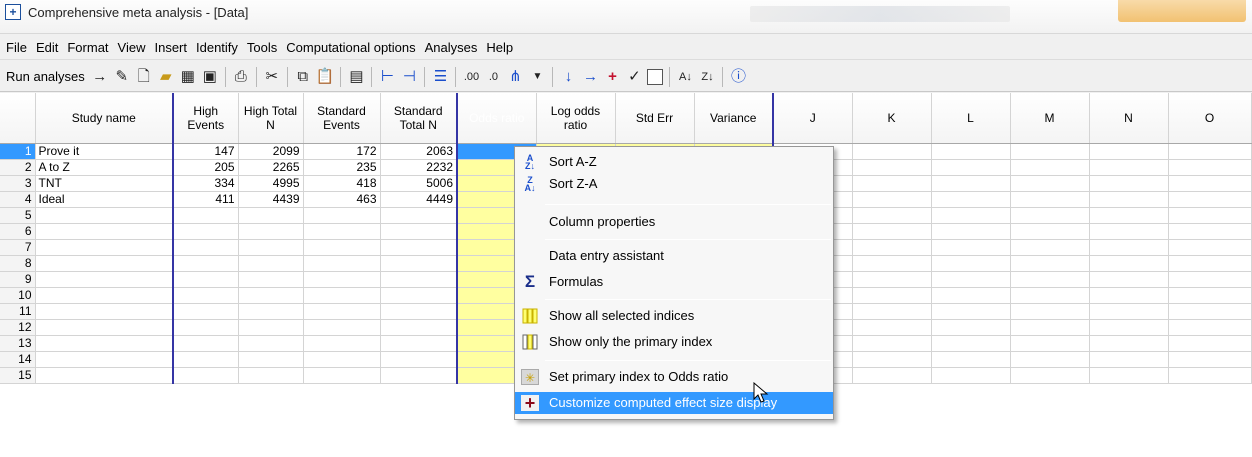 The height and width of the screenshot is (457, 1252). What do you see at coordinates (674, 377) in the screenshot?
I see `menu-item-set-primary-index: ✳ Set primary index to Odds ratio` at bounding box center [674, 377].